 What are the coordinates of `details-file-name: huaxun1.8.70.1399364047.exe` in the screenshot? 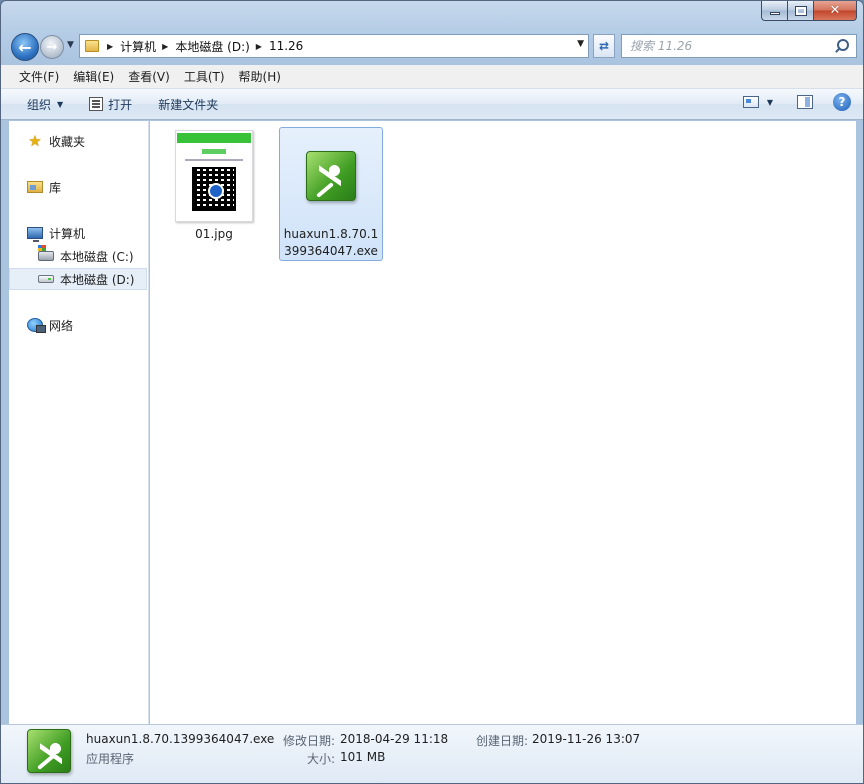 It's located at (180, 739).